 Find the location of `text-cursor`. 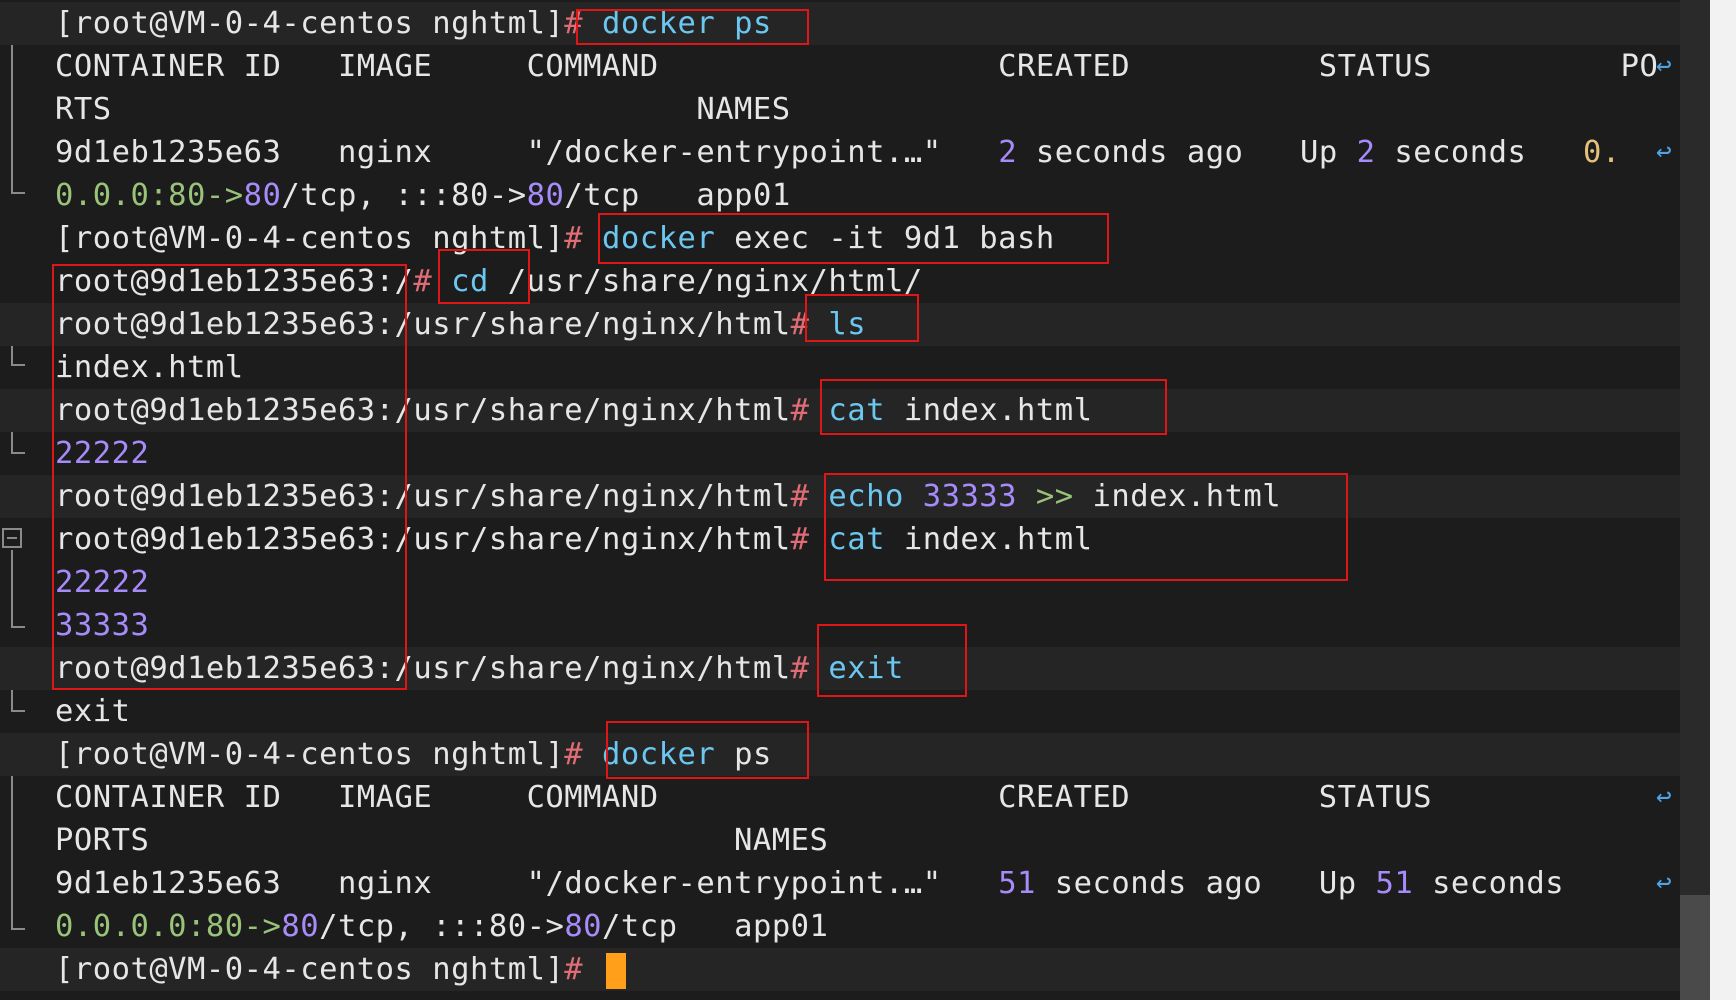

text-cursor is located at coordinates (616, 970).